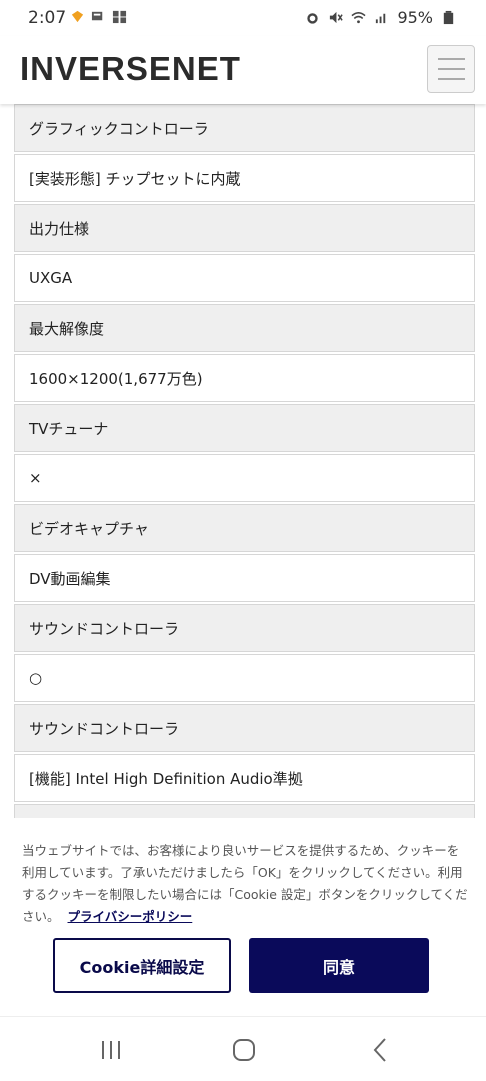 The width and height of the screenshot is (486, 1081). I want to click on mute-icon, so click(337, 17).